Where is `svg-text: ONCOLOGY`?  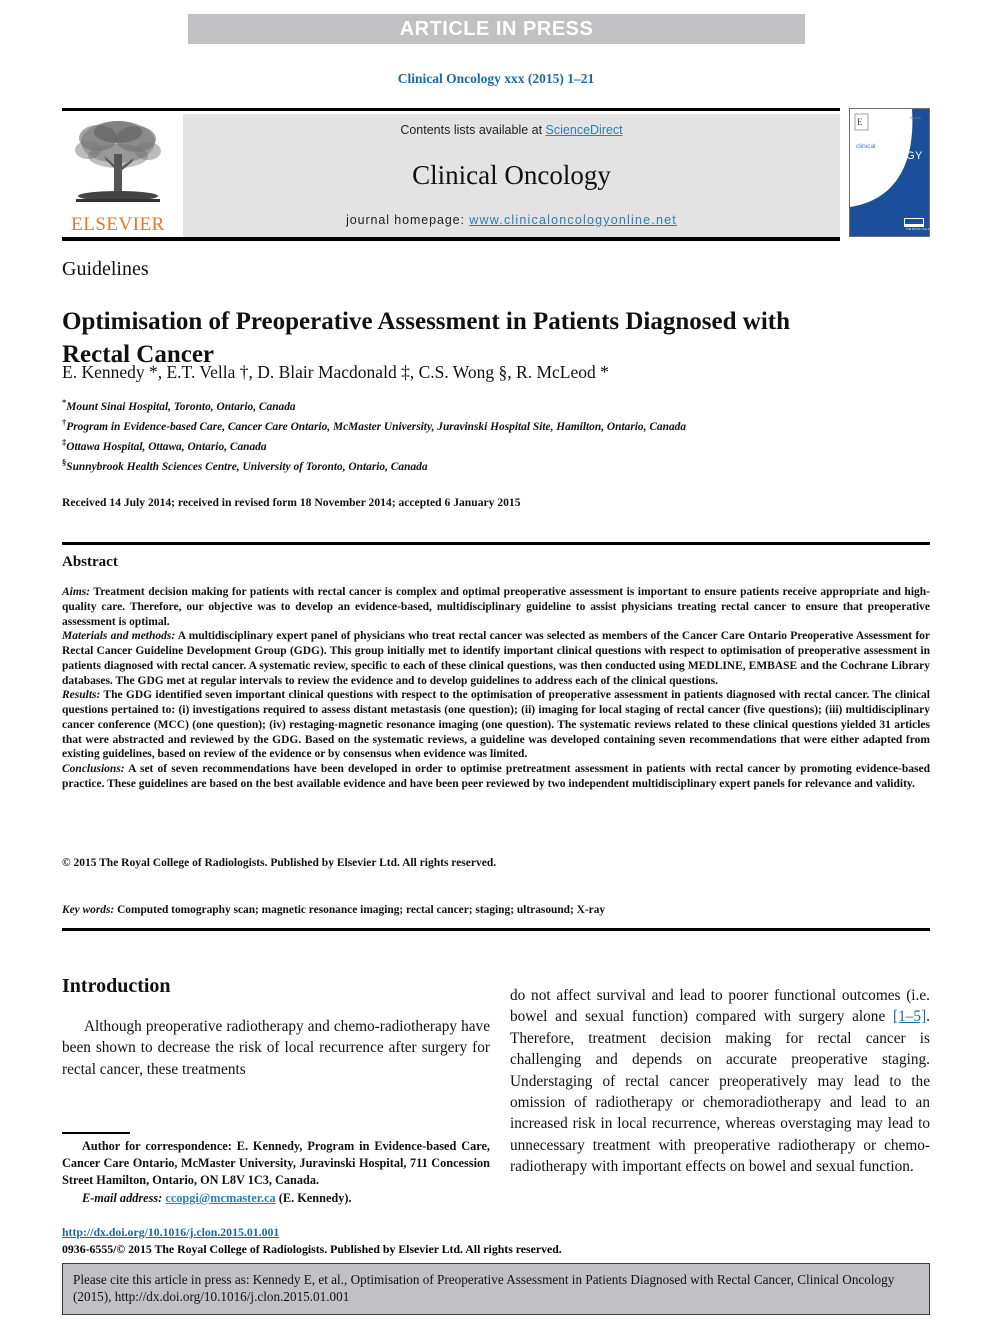 svg-text: ONCOLOGY is located at coordinates (889, 156).